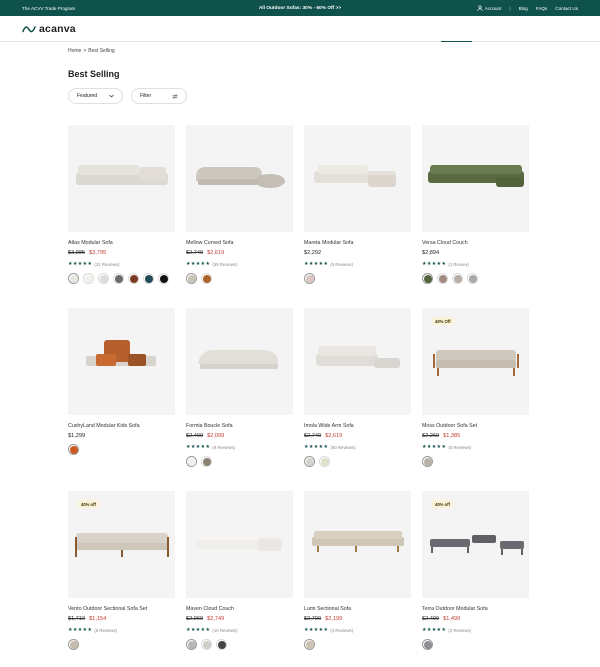  Describe the element at coordinates (327, 609) in the screenshot. I see `product-name: Lumi Sectional Sofa` at that location.